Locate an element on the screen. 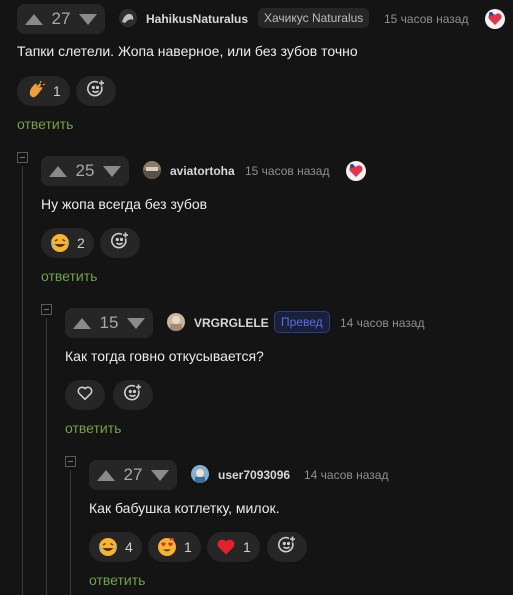 This screenshot has height=595, width=513. username: user7093096 is located at coordinates (254, 475).